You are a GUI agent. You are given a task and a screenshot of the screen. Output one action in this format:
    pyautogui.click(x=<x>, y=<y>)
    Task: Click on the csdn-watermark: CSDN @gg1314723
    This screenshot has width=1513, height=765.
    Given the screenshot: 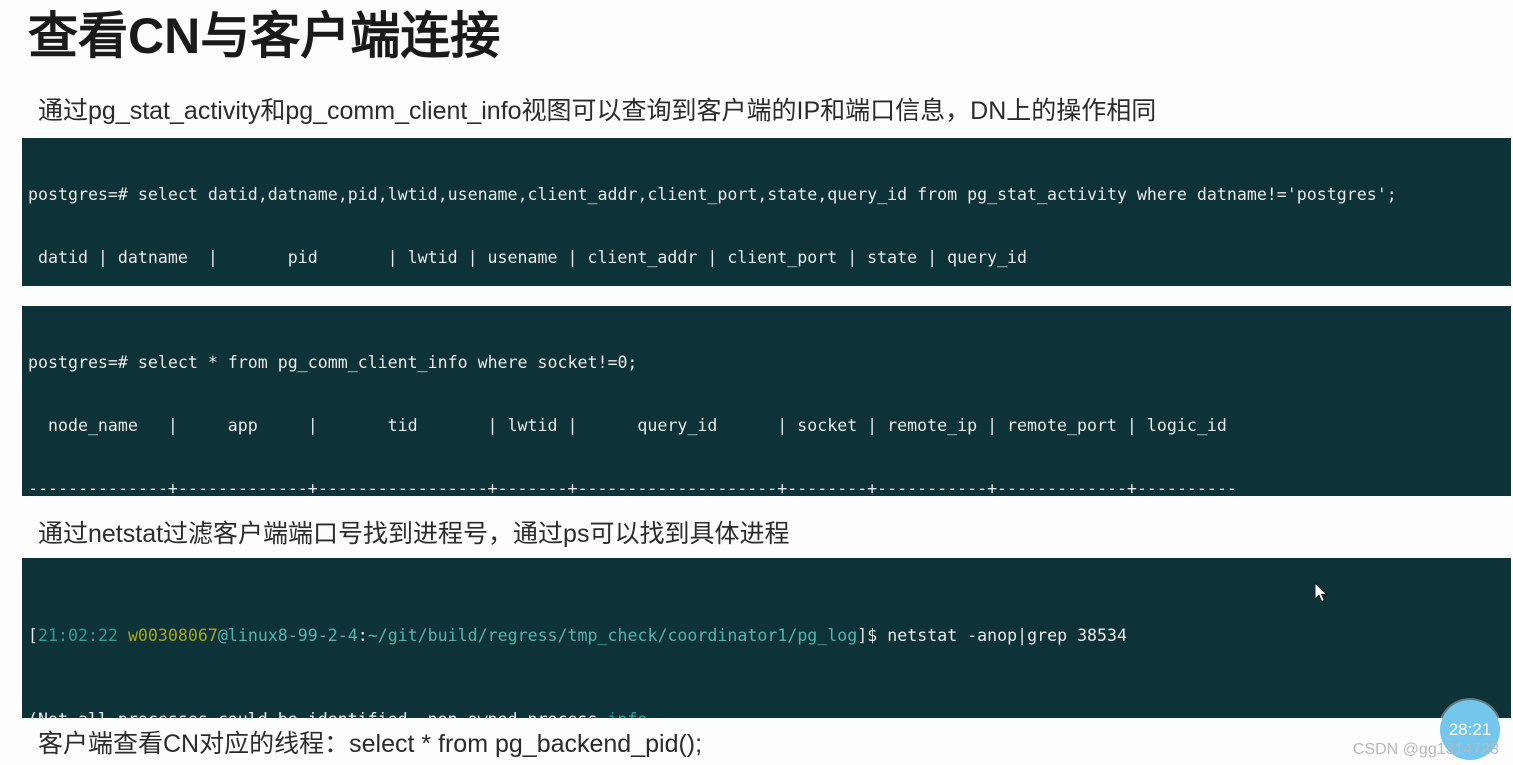 What is the action you would take?
    pyautogui.click(x=1425, y=749)
    